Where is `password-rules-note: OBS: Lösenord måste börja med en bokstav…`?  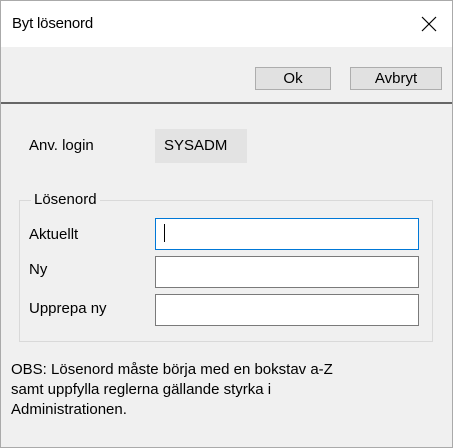 password-rules-note: OBS: Lösenord måste börja med en bokstav… is located at coordinates (226, 390).